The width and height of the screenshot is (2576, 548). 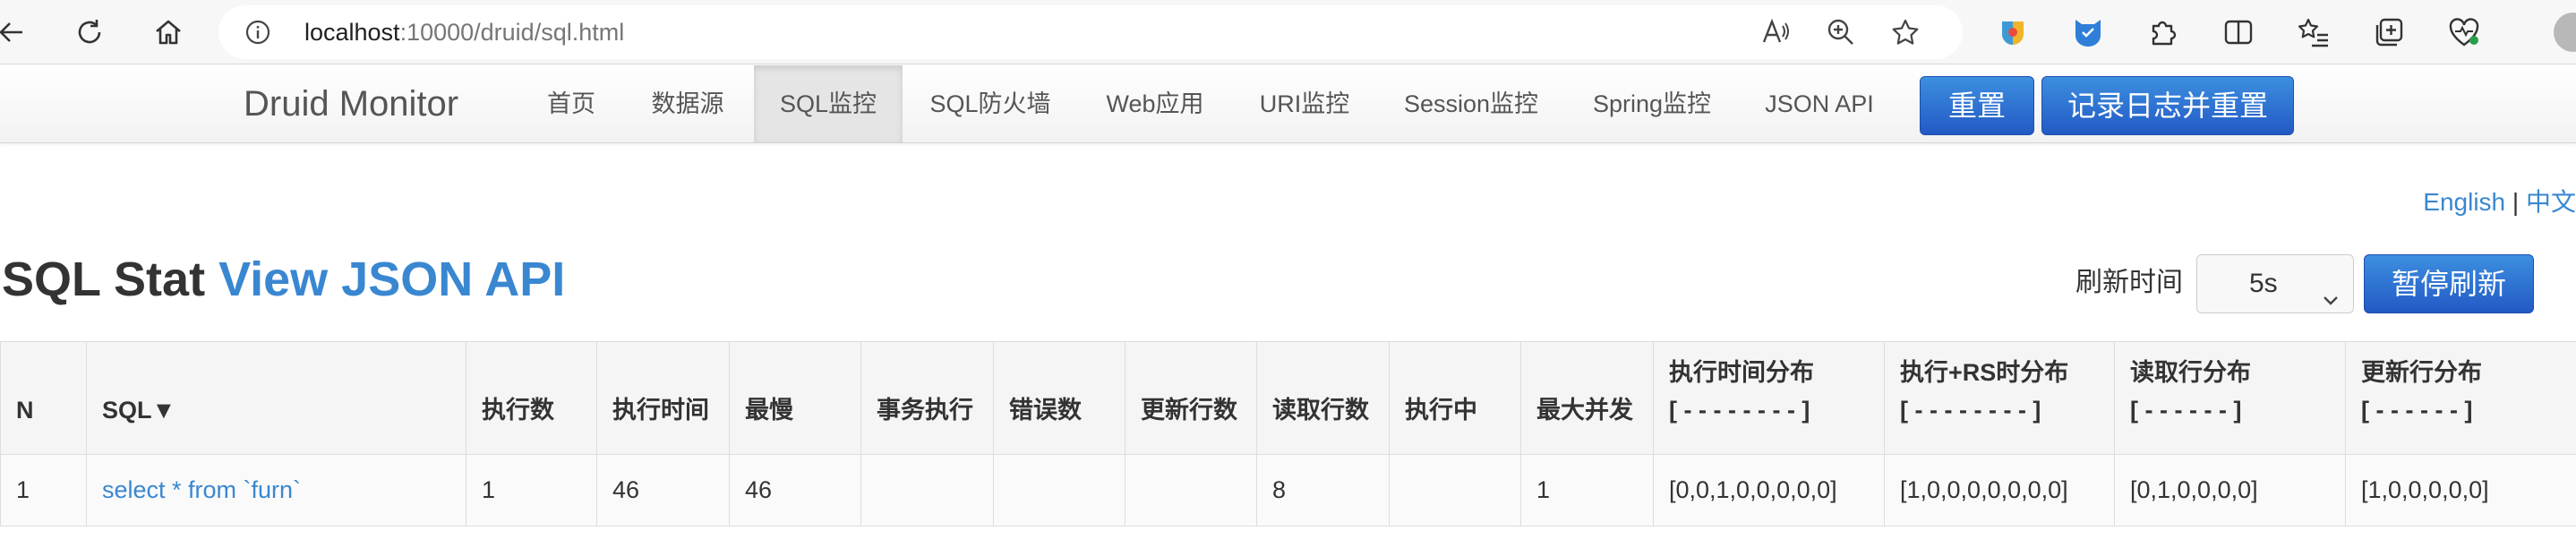 What do you see at coordinates (1740, 410) in the screenshot?
I see `col-header-exec-time-dist-sub: [ - - - - - - - - ]` at bounding box center [1740, 410].